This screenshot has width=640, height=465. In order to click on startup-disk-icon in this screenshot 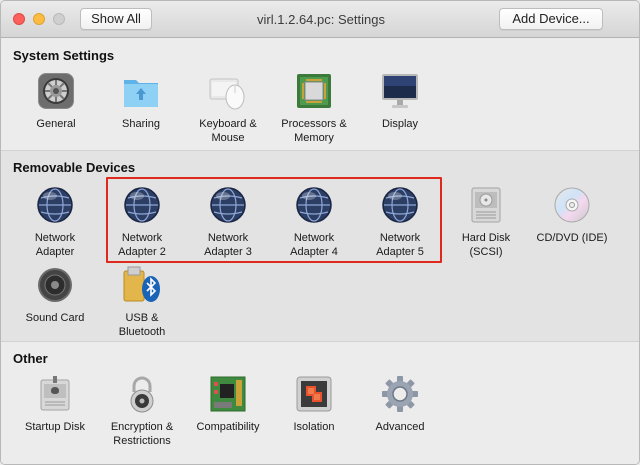, I will do `click(55, 394)`.